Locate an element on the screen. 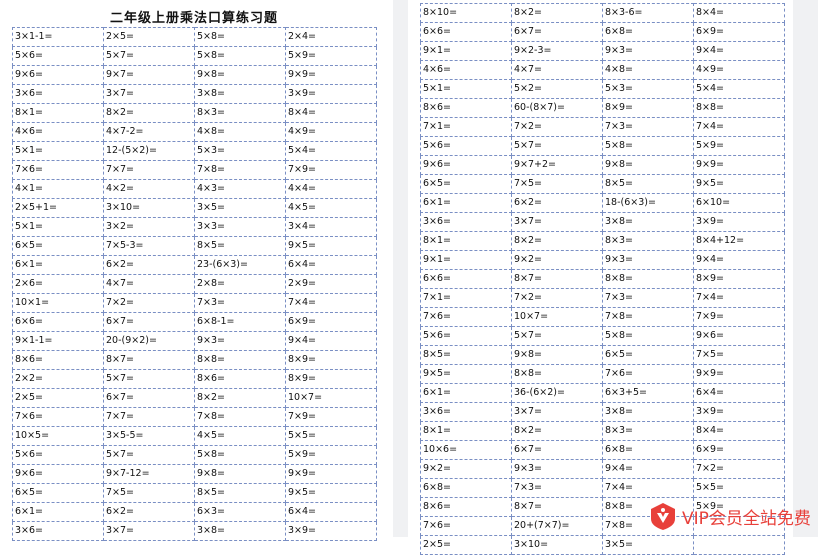 The image size is (818, 555). table-row: 10×5= 3×5-5= 4×5= 5×5= is located at coordinates (194, 436).